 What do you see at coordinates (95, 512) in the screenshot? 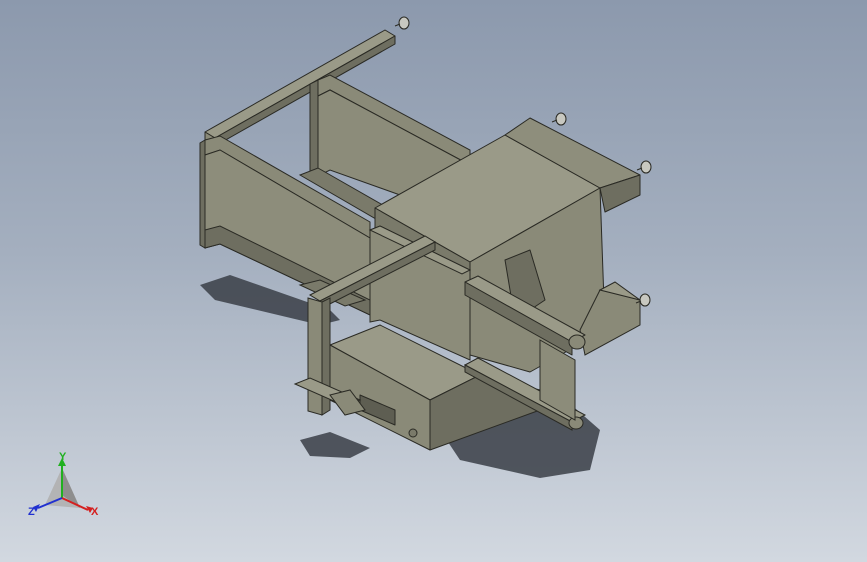
I see `x-axis-label: X` at bounding box center [95, 512].